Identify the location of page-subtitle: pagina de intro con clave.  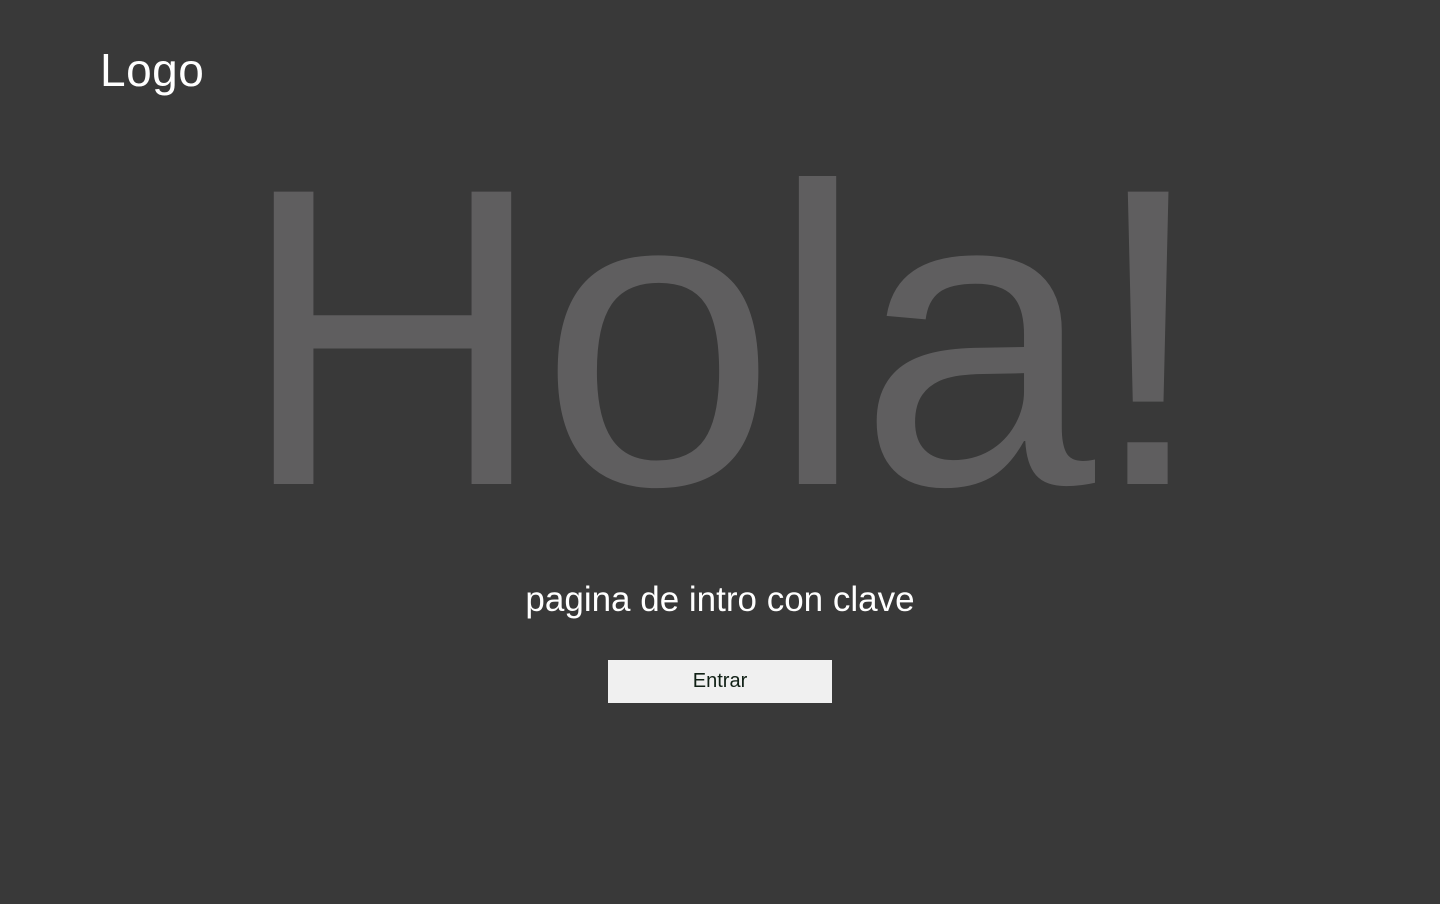
(720, 599).